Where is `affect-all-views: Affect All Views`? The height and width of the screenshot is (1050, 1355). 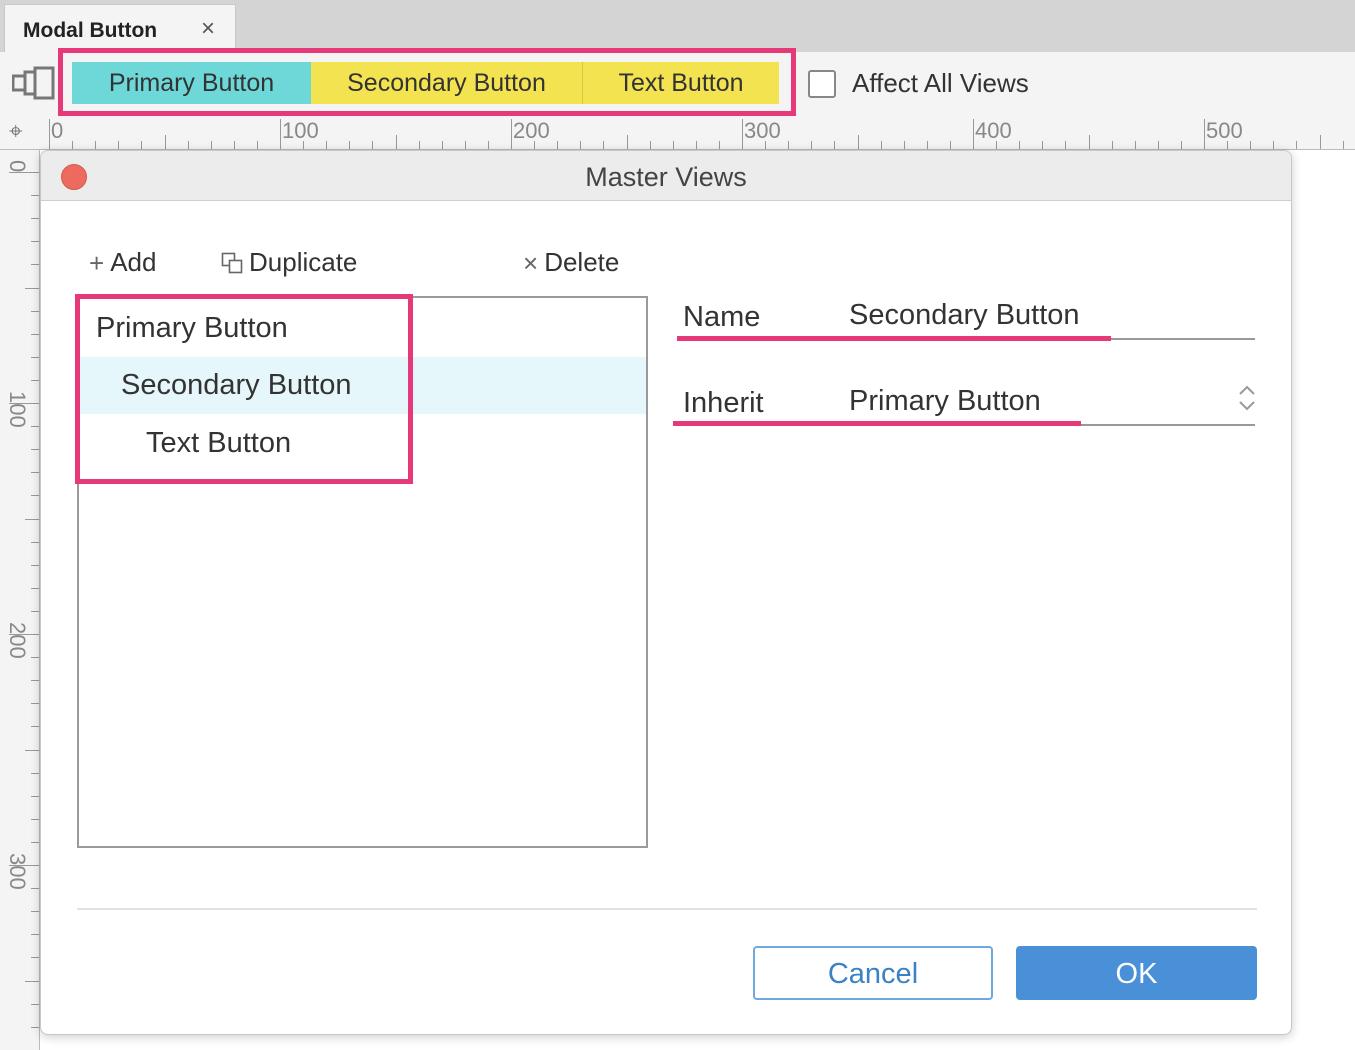 affect-all-views: Affect All Views is located at coordinates (918, 83).